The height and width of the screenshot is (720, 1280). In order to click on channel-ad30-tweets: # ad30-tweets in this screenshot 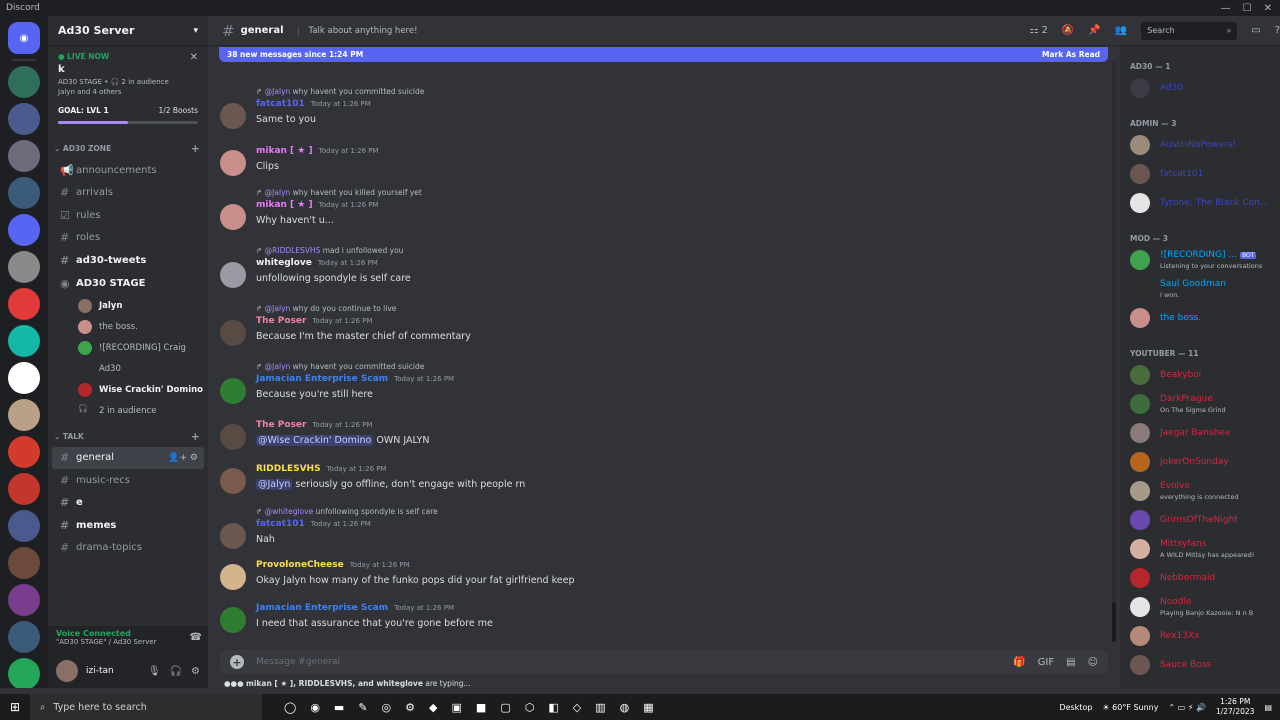, I will do `click(128, 260)`.